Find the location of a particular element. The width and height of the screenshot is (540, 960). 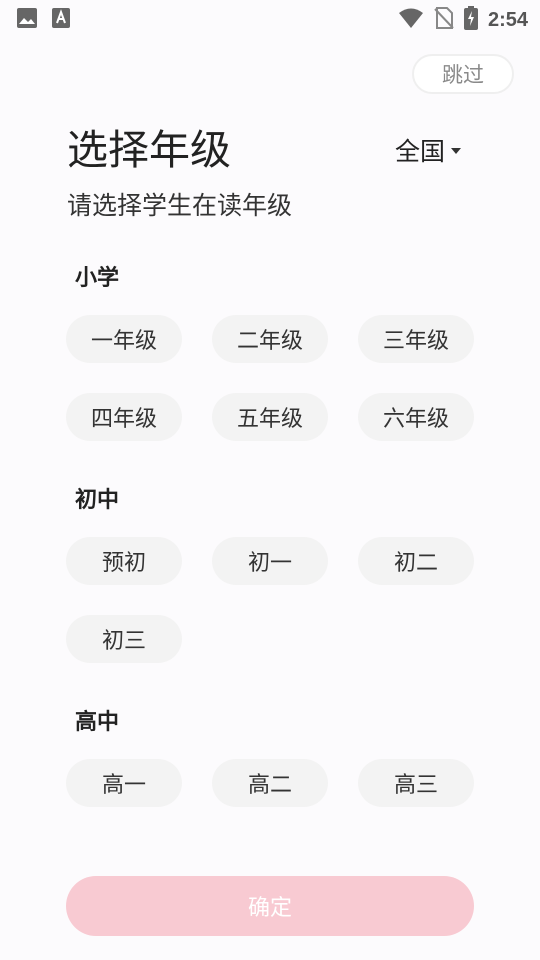

text-a-icon is located at coordinates (61, 20).